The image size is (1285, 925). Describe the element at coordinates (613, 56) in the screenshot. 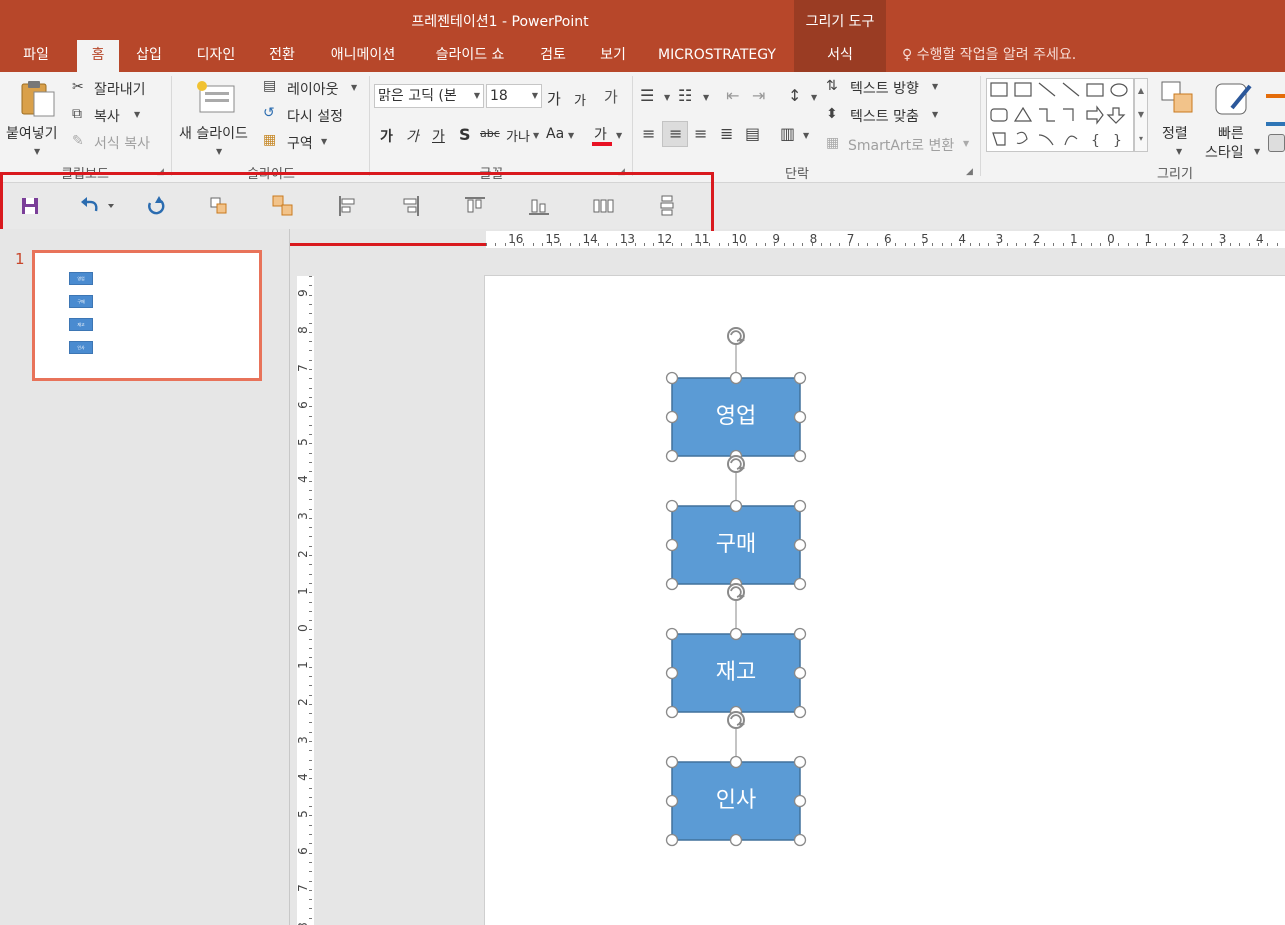

I see `tab-view: 보기` at that location.